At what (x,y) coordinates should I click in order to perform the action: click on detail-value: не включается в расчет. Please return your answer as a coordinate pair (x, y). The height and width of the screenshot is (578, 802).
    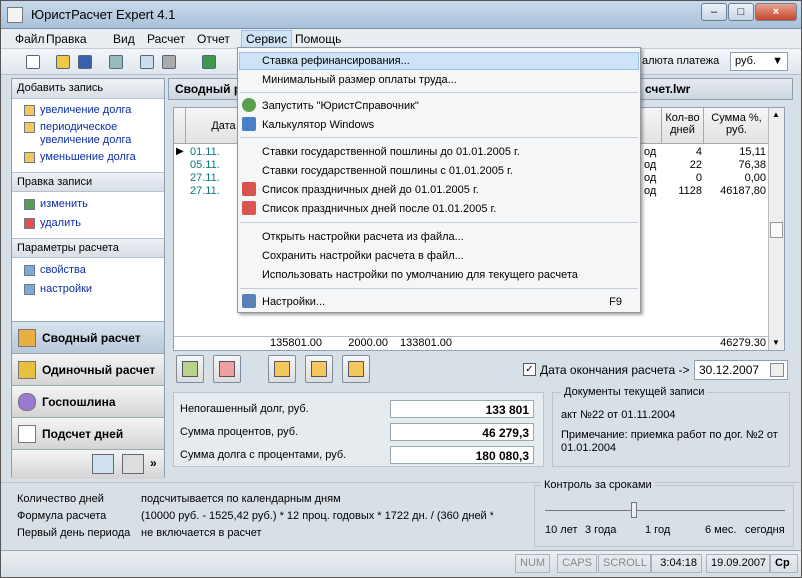
    Looking at the image, I should click on (201, 533).